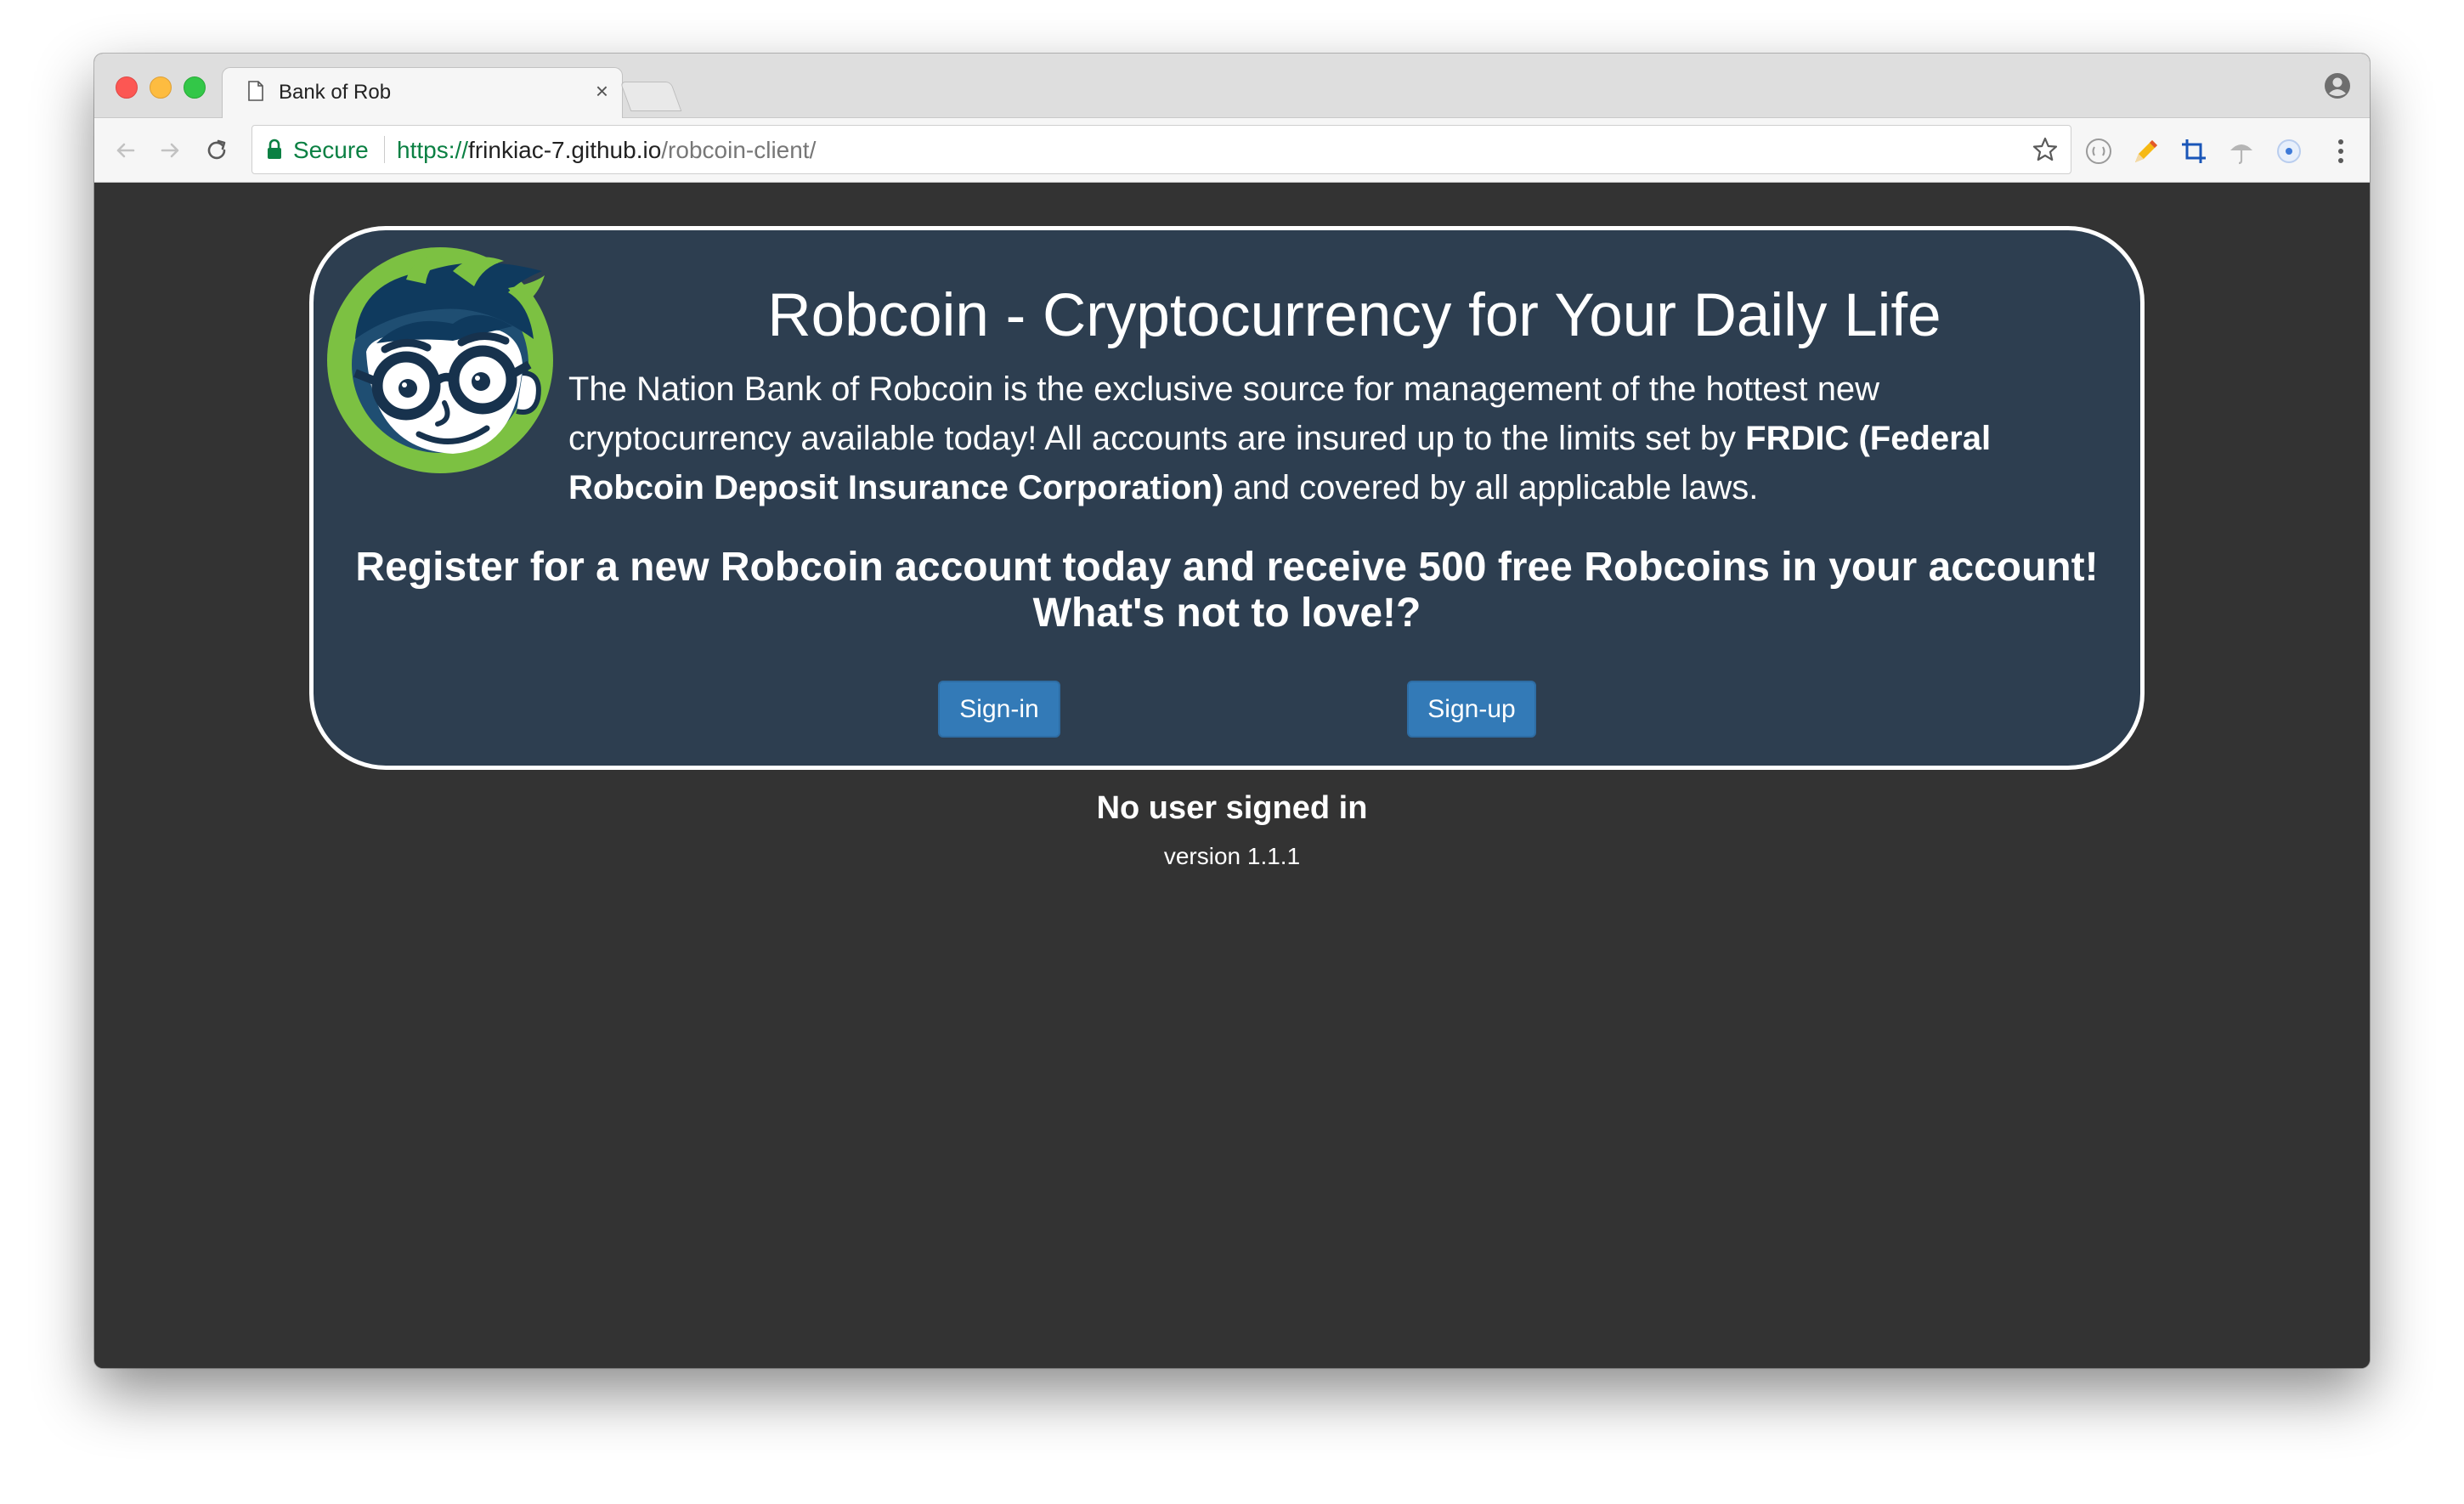  Describe the element at coordinates (440, 360) in the screenshot. I see `robcoin-mascot-logo` at that location.